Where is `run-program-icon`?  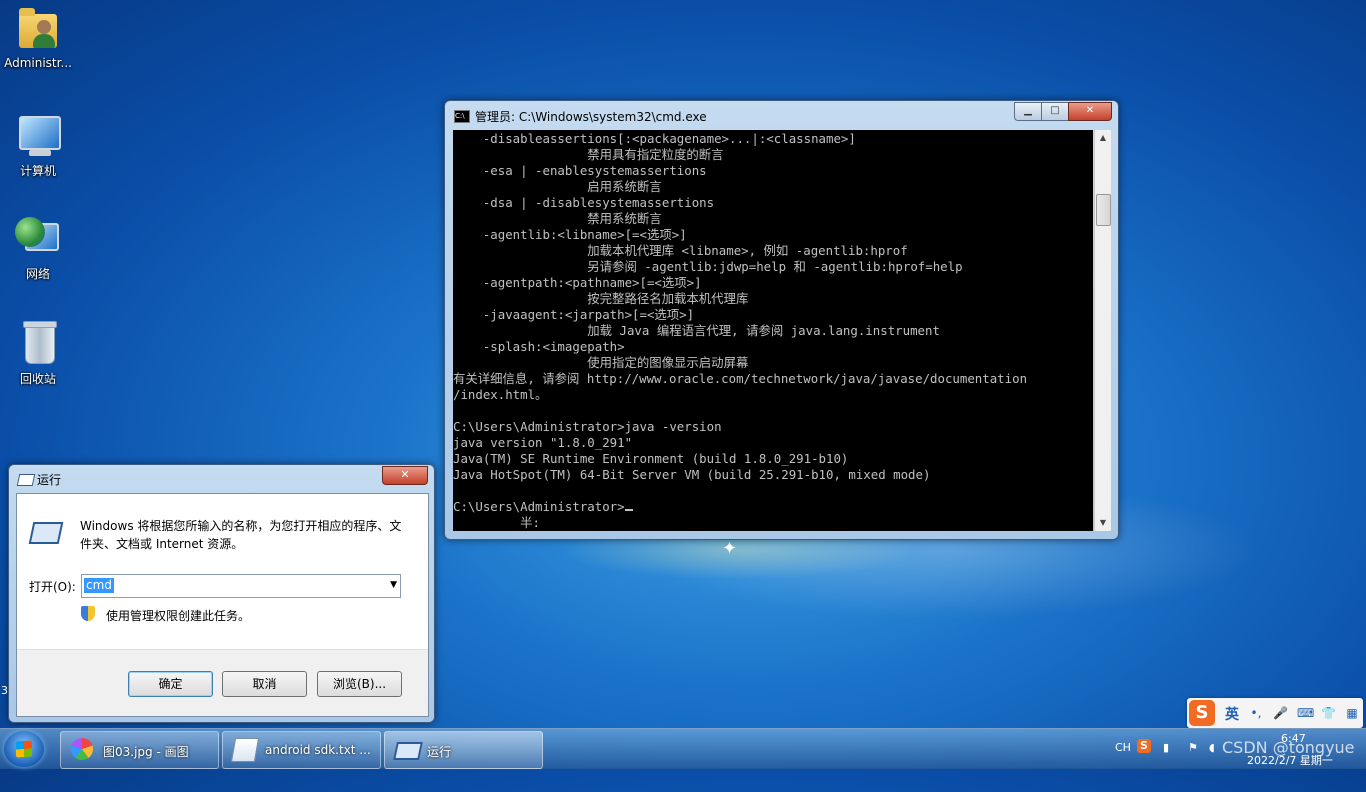
run-program-icon is located at coordinates (46, 533).